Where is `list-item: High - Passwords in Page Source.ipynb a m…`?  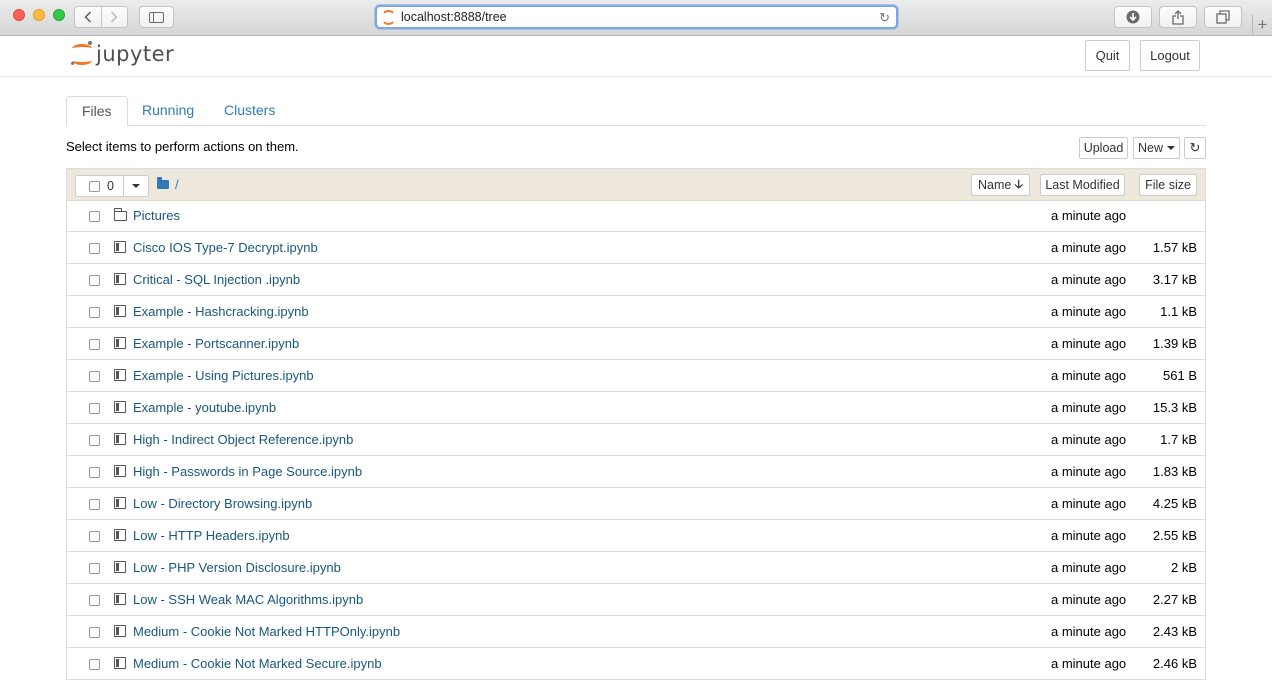 list-item: High - Passwords in Page Source.ipynb a m… is located at coordinates (636, 472).